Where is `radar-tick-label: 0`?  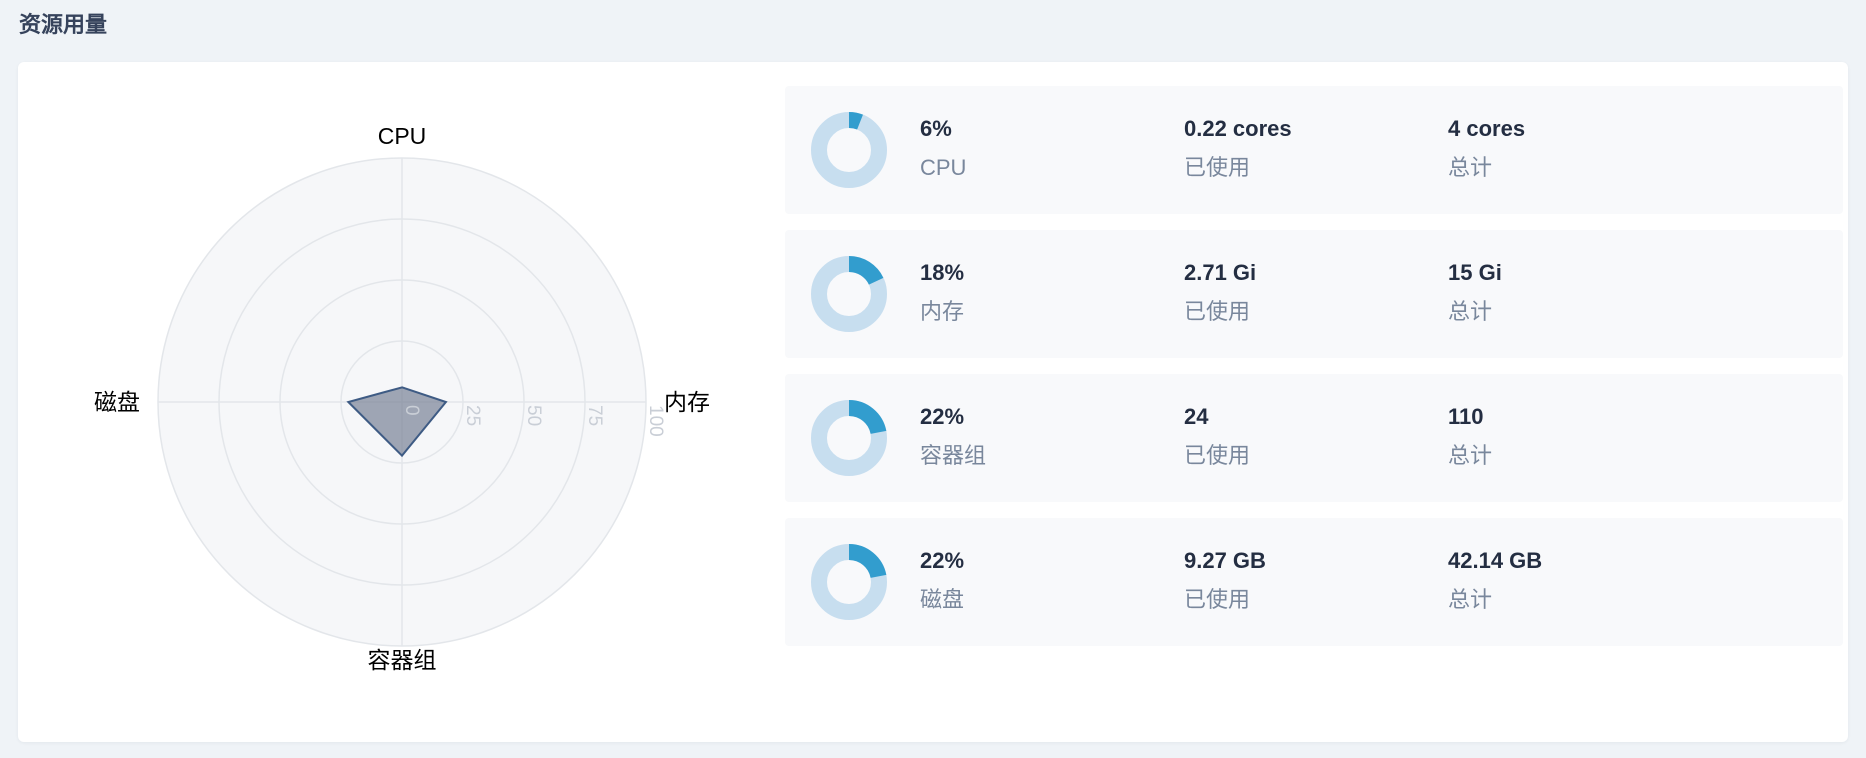
radar-tick-label: 0 is located at coordinates (411, 410).